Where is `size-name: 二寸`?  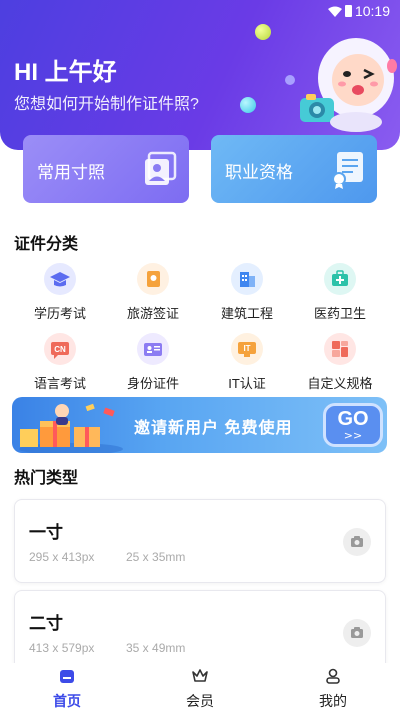 size-name: 二寸 is located at coordinates (46, 623).